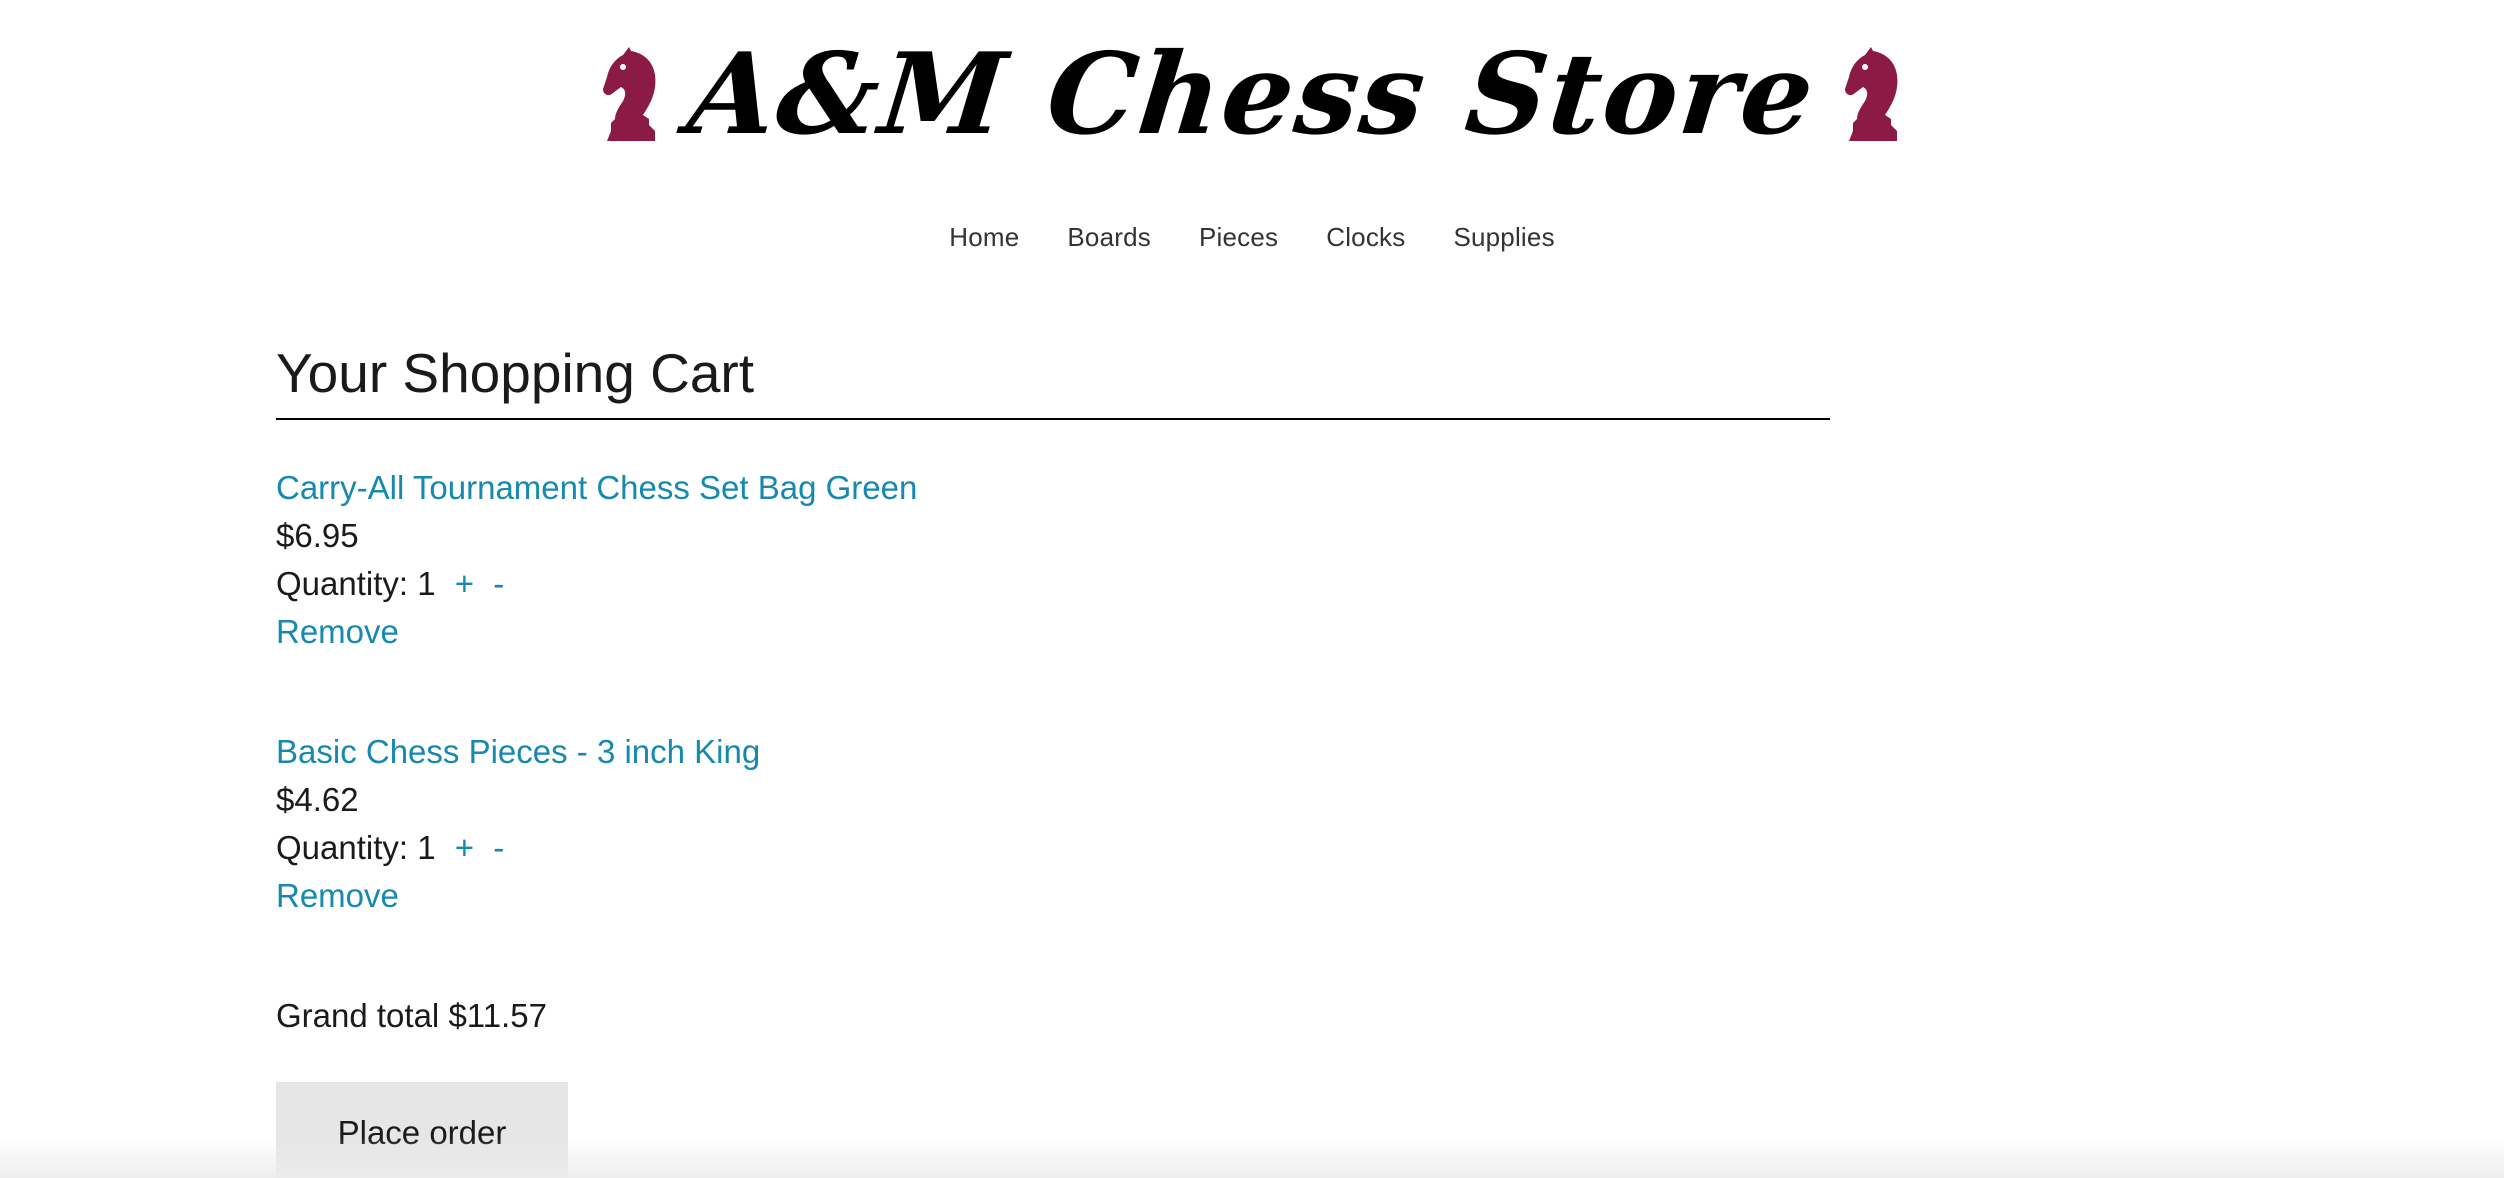 Image resolution: width=2504 pixels, height=1178 pixels. I want to click on nav-item-home: Home, so click(984, 237).